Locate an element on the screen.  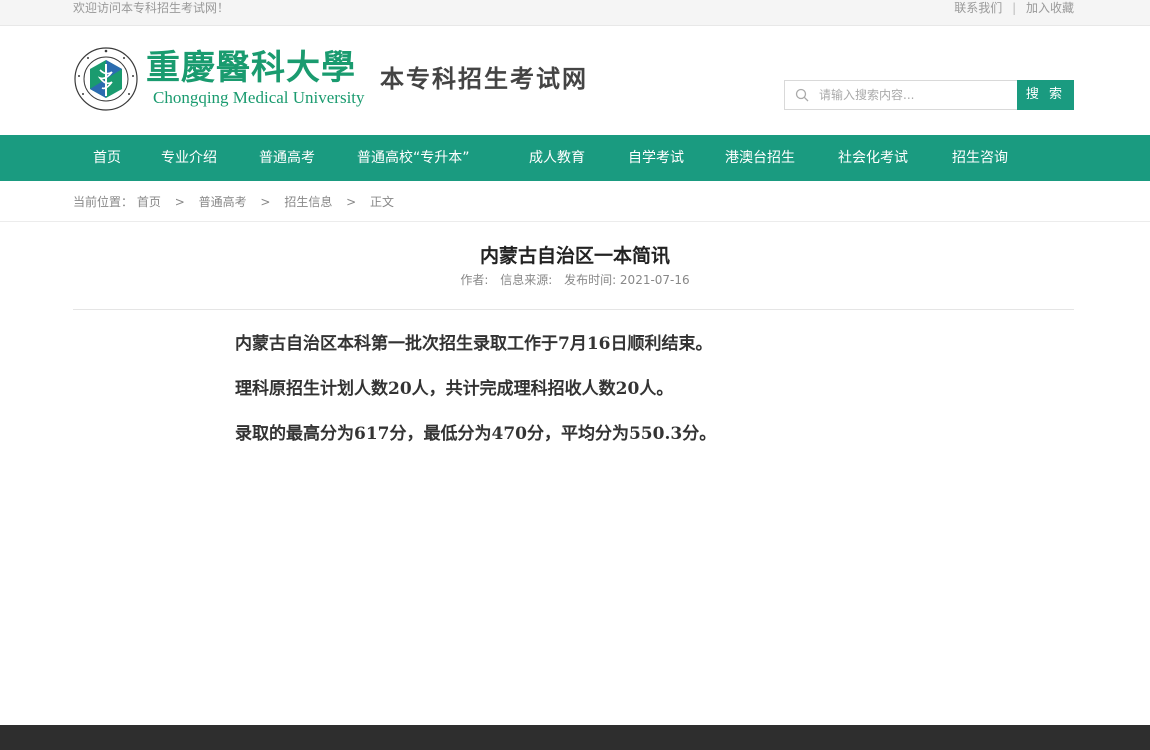
search-bar: 搜 索 is located at coordinates (929, 95).